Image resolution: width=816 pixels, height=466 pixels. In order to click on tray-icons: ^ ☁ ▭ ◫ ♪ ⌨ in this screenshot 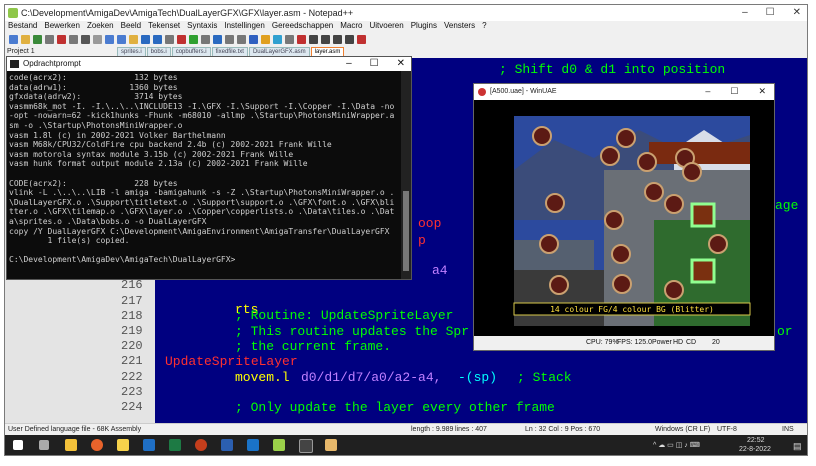, I will do `click(676, 445)`.